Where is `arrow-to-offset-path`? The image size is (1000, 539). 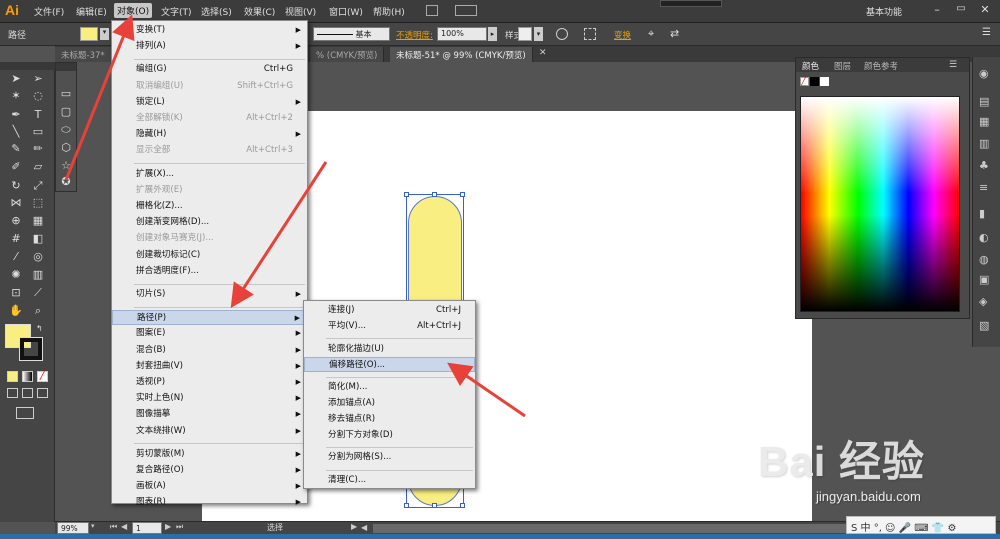 arrow-to-offset-path is located at coordinates (486, 390).